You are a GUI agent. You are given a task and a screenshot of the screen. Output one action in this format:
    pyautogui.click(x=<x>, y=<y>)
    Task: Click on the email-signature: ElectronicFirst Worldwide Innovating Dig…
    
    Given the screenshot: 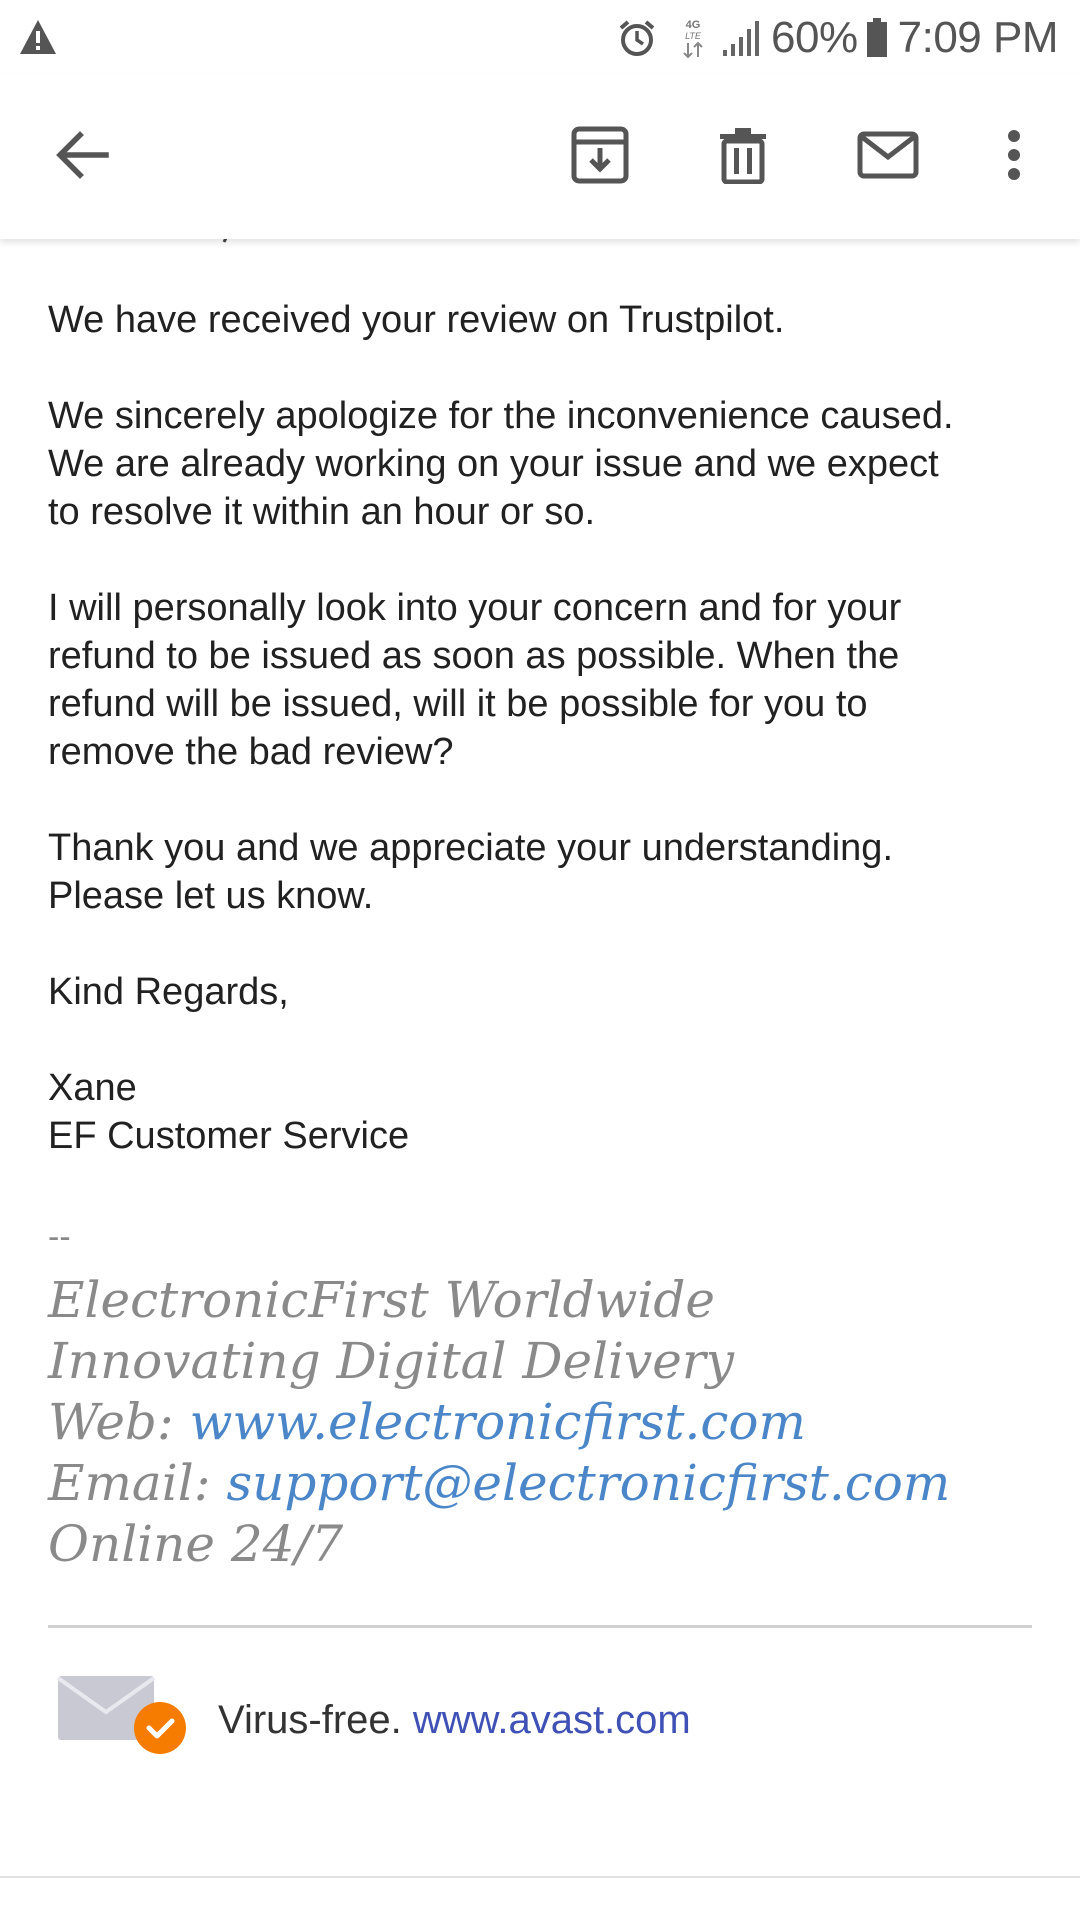 What is the action you would take?
    pyautogui.click(x=499, y=1422)
    